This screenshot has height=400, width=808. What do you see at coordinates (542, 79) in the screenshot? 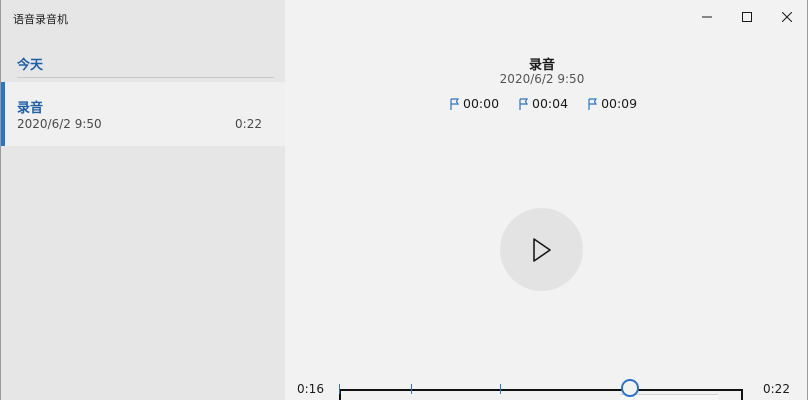
I see `recording-timestamp: 2020/6/2 9:50` at bounding box center [542, 79].